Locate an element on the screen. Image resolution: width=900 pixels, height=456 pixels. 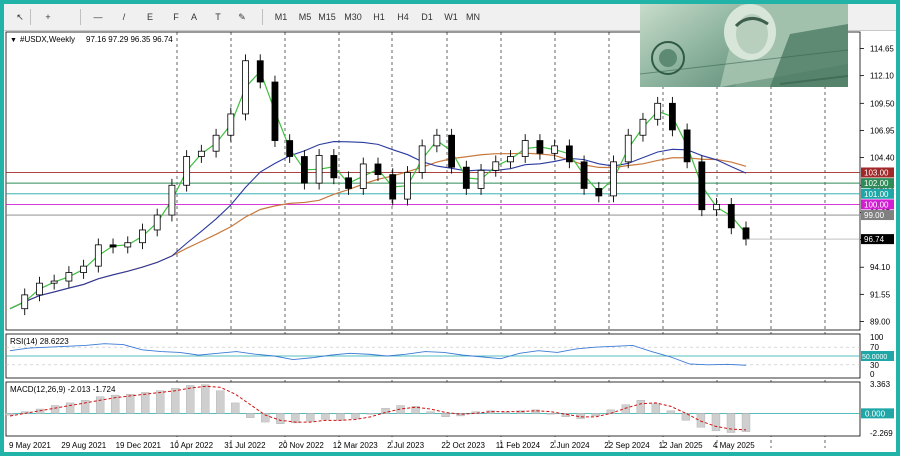
y-tick-label: 106.95 is located at coordinates (882, 130).